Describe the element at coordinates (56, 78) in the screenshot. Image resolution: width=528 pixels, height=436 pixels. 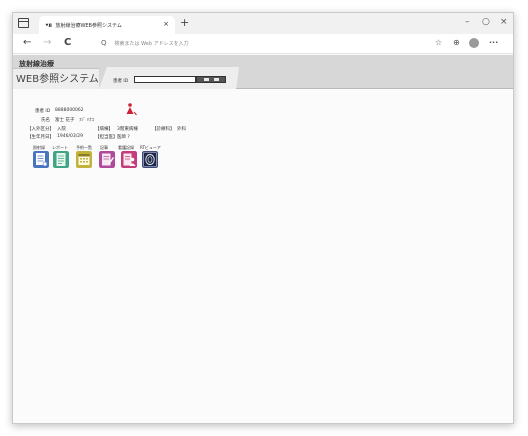
I see `system-title: WEB参照システム` at that location.